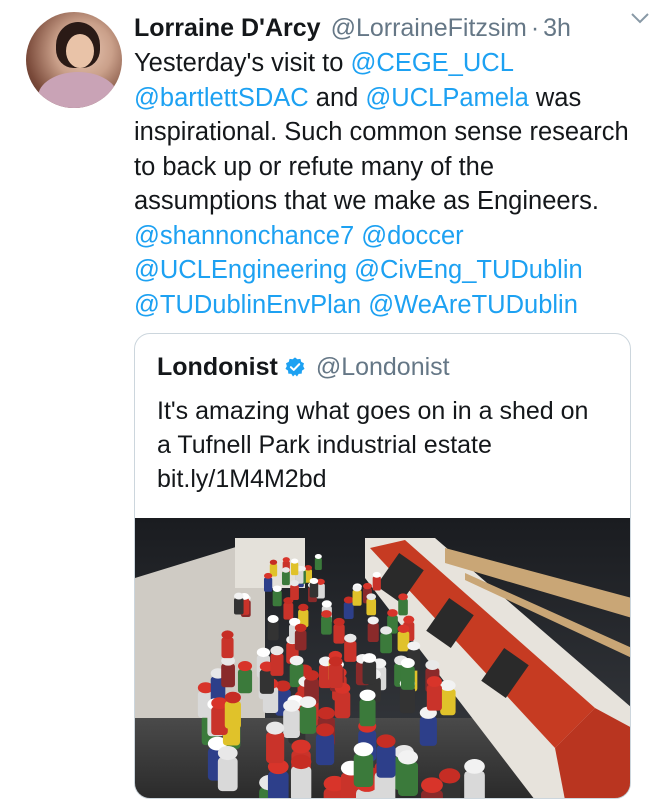 Image resolution: width=661 pixels, height=800 pixels. Describe the element at coordinates (227, 28) in the screenshot. I see `author-name: Lorraine D'Arcy` at that location.